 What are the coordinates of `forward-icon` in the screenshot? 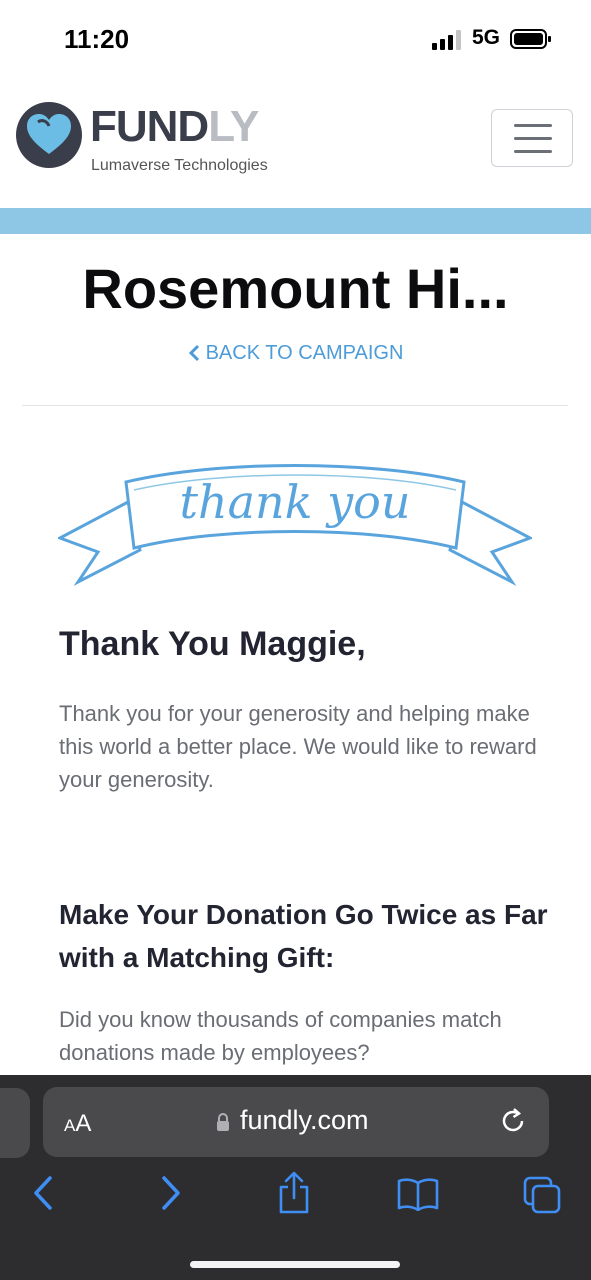 It's located at (171, 1193).